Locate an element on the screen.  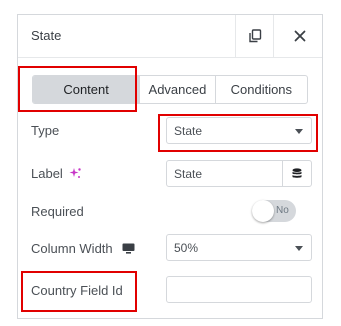
close-button is located at coordinates (299, 36).